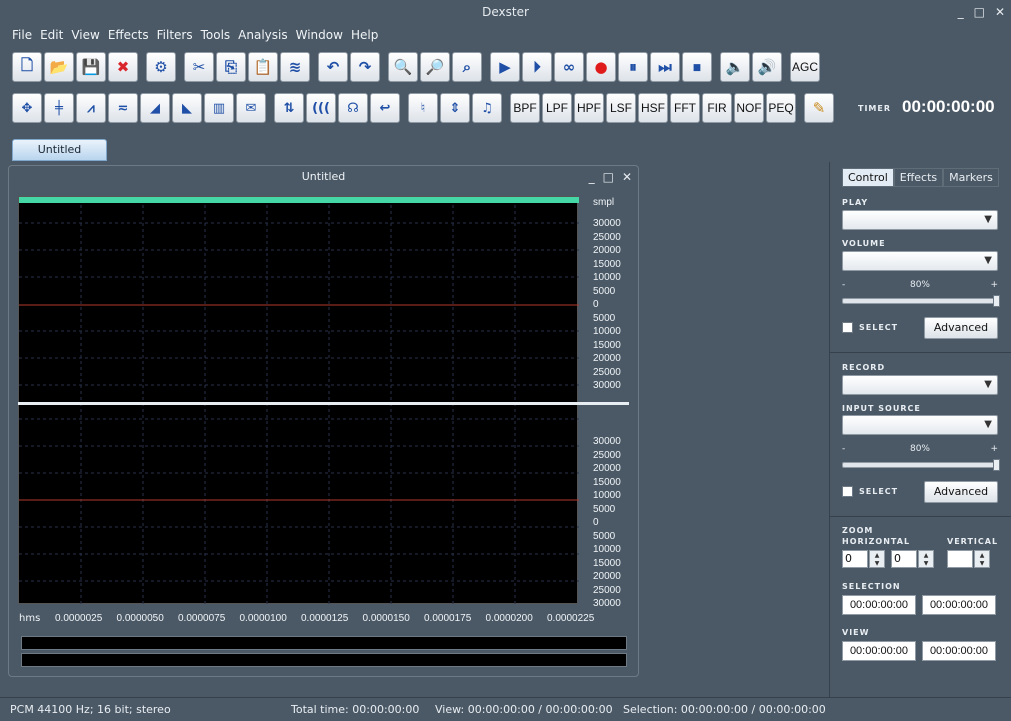  What do you see at coordinates (781, 108) in the screenshot?
I see `filter-peq-button: PEQ` at bounding box center [781, 108].